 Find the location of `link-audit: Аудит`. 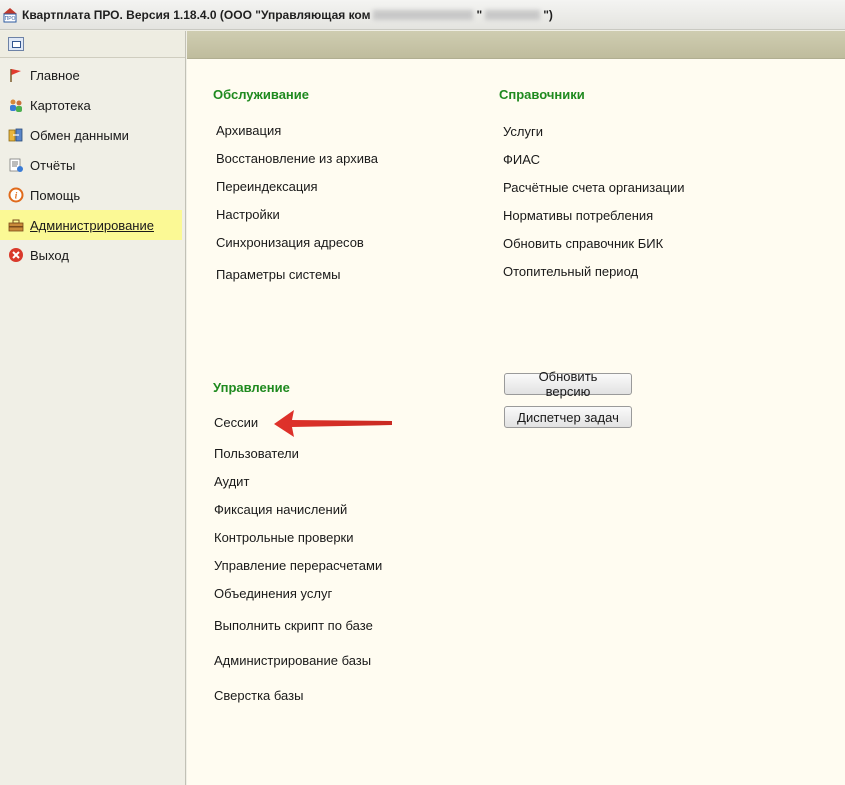

link-audit: Аудит is located at coordinates (231, 481).